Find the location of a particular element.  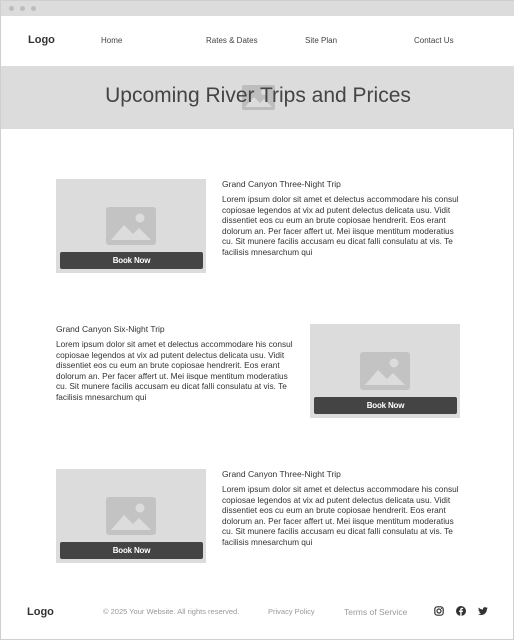

page-title: Upcoming River Trips and Prices is located at coordinates (258, 95).